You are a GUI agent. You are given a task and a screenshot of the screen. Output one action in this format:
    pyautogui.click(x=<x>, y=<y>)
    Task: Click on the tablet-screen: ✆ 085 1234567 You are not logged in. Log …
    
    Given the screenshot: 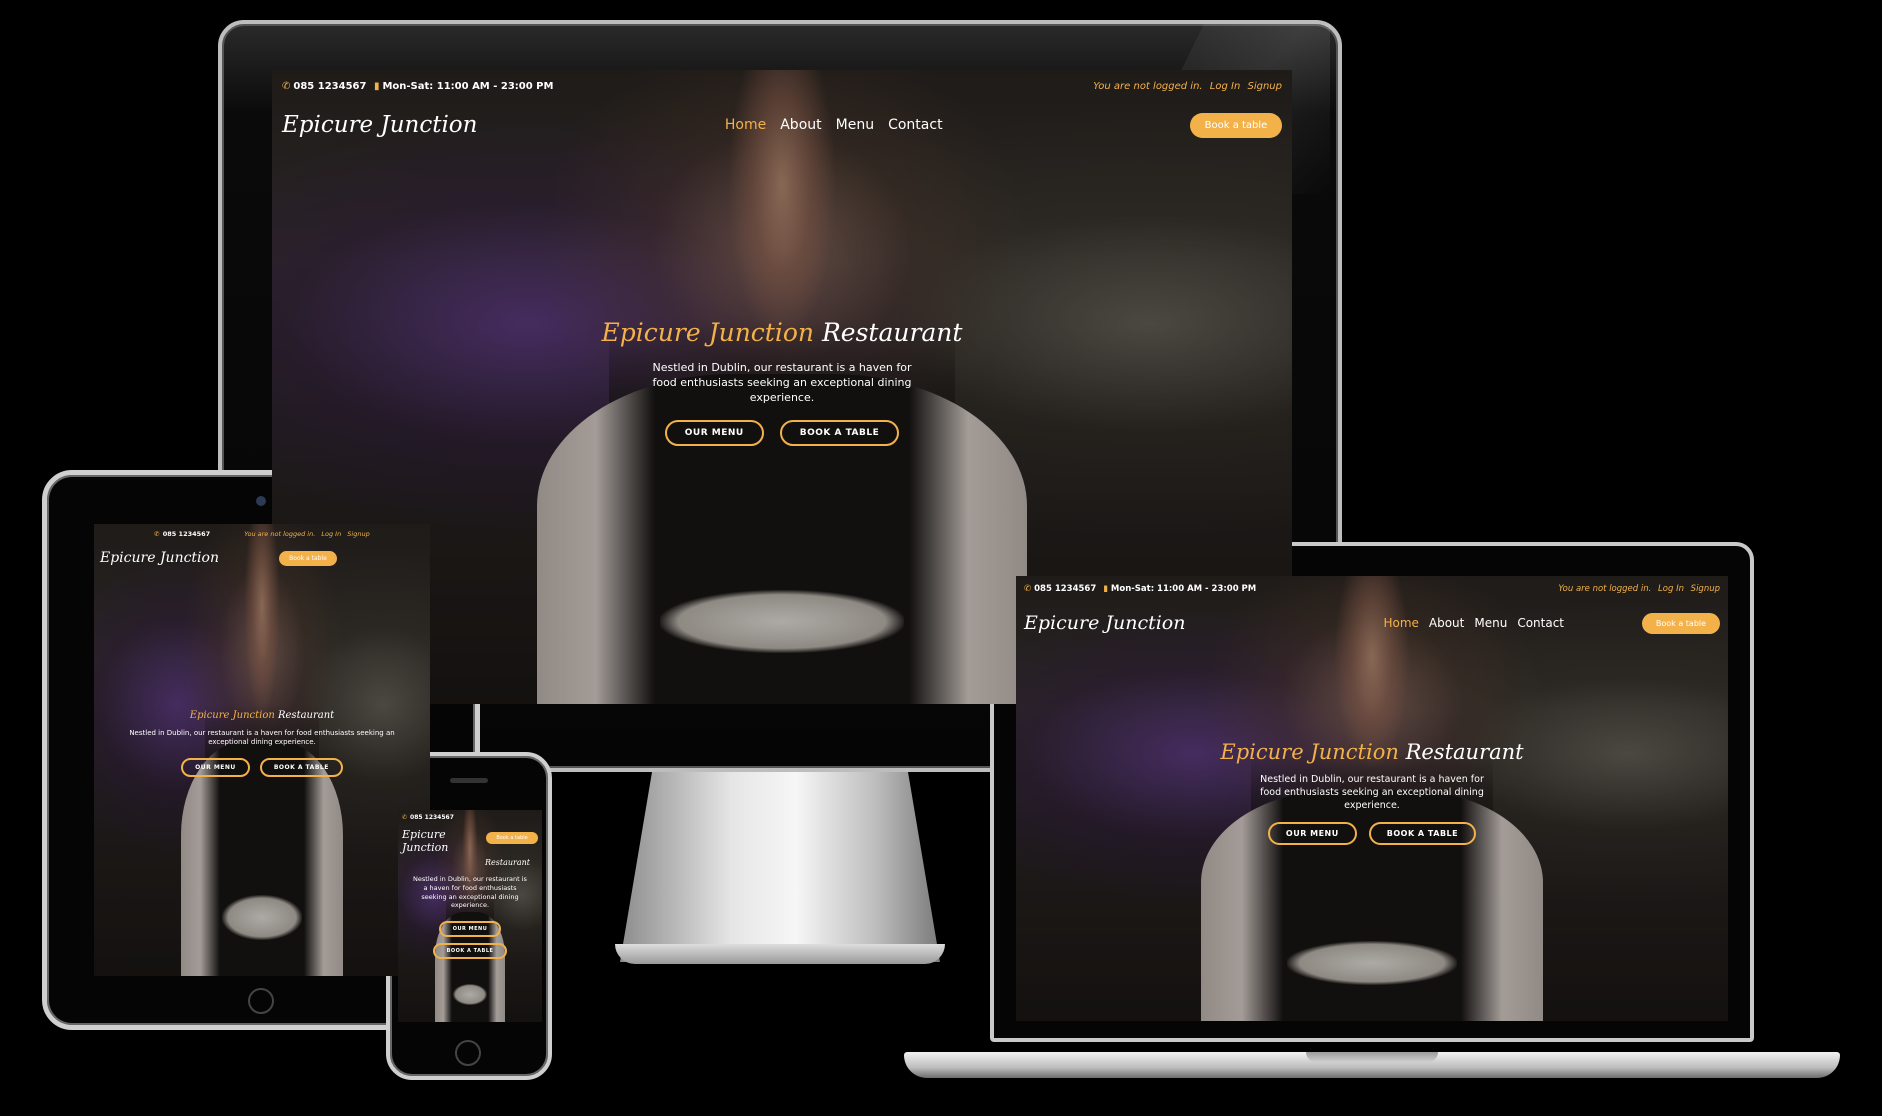 What is the action you would take?
    pyautogui.click(x=262, y=750)
    